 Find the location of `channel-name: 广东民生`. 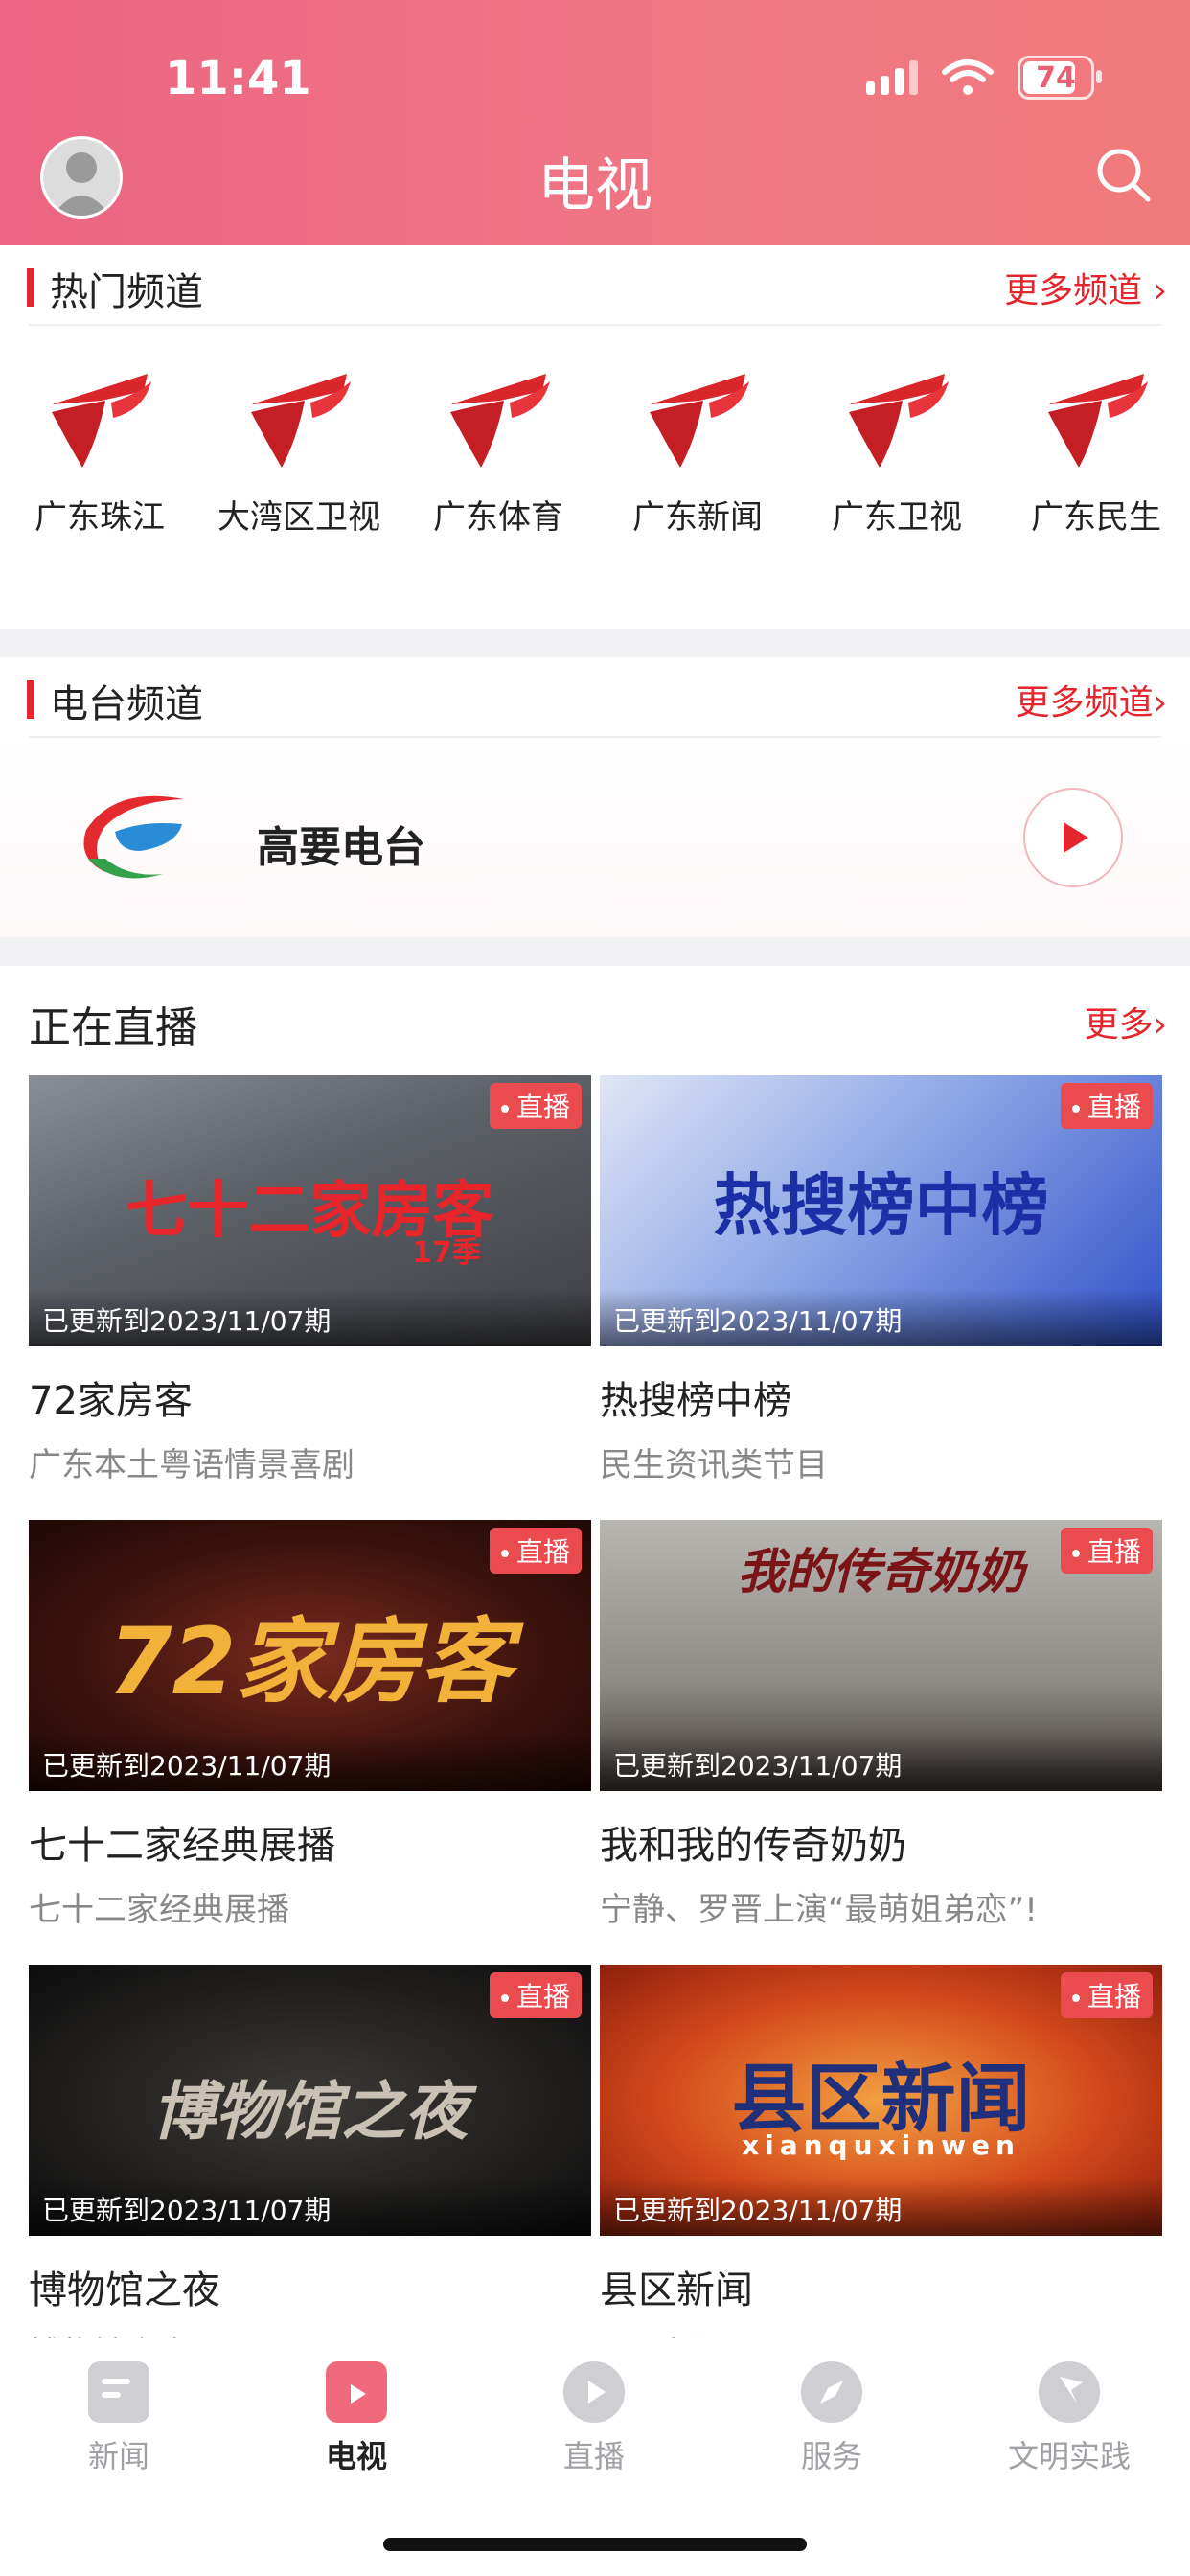

channel-name: 广东民生 is located at coordinates (1096, 517).